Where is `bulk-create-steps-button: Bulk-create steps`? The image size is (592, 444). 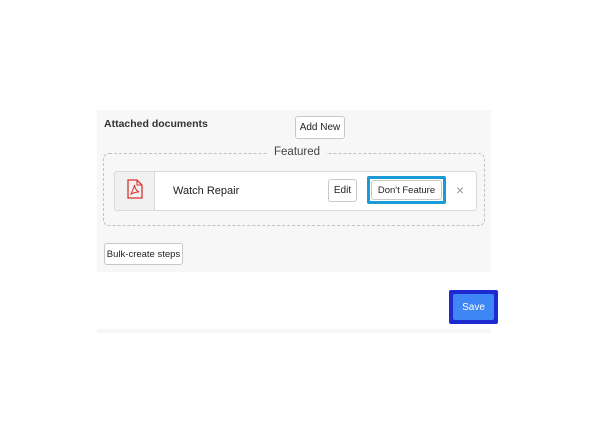 bulk-create-steps-button: Bulk-create steps is located at coordinates (143, 254).